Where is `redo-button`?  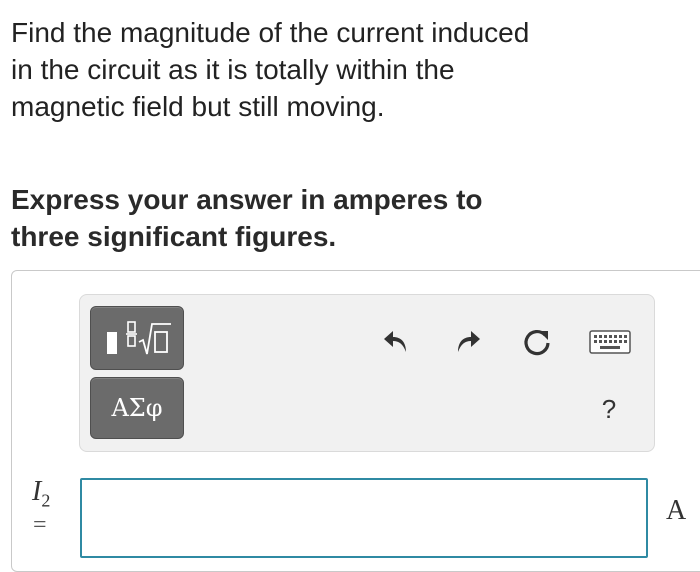
redo-button is located at coordinates (468, 341).